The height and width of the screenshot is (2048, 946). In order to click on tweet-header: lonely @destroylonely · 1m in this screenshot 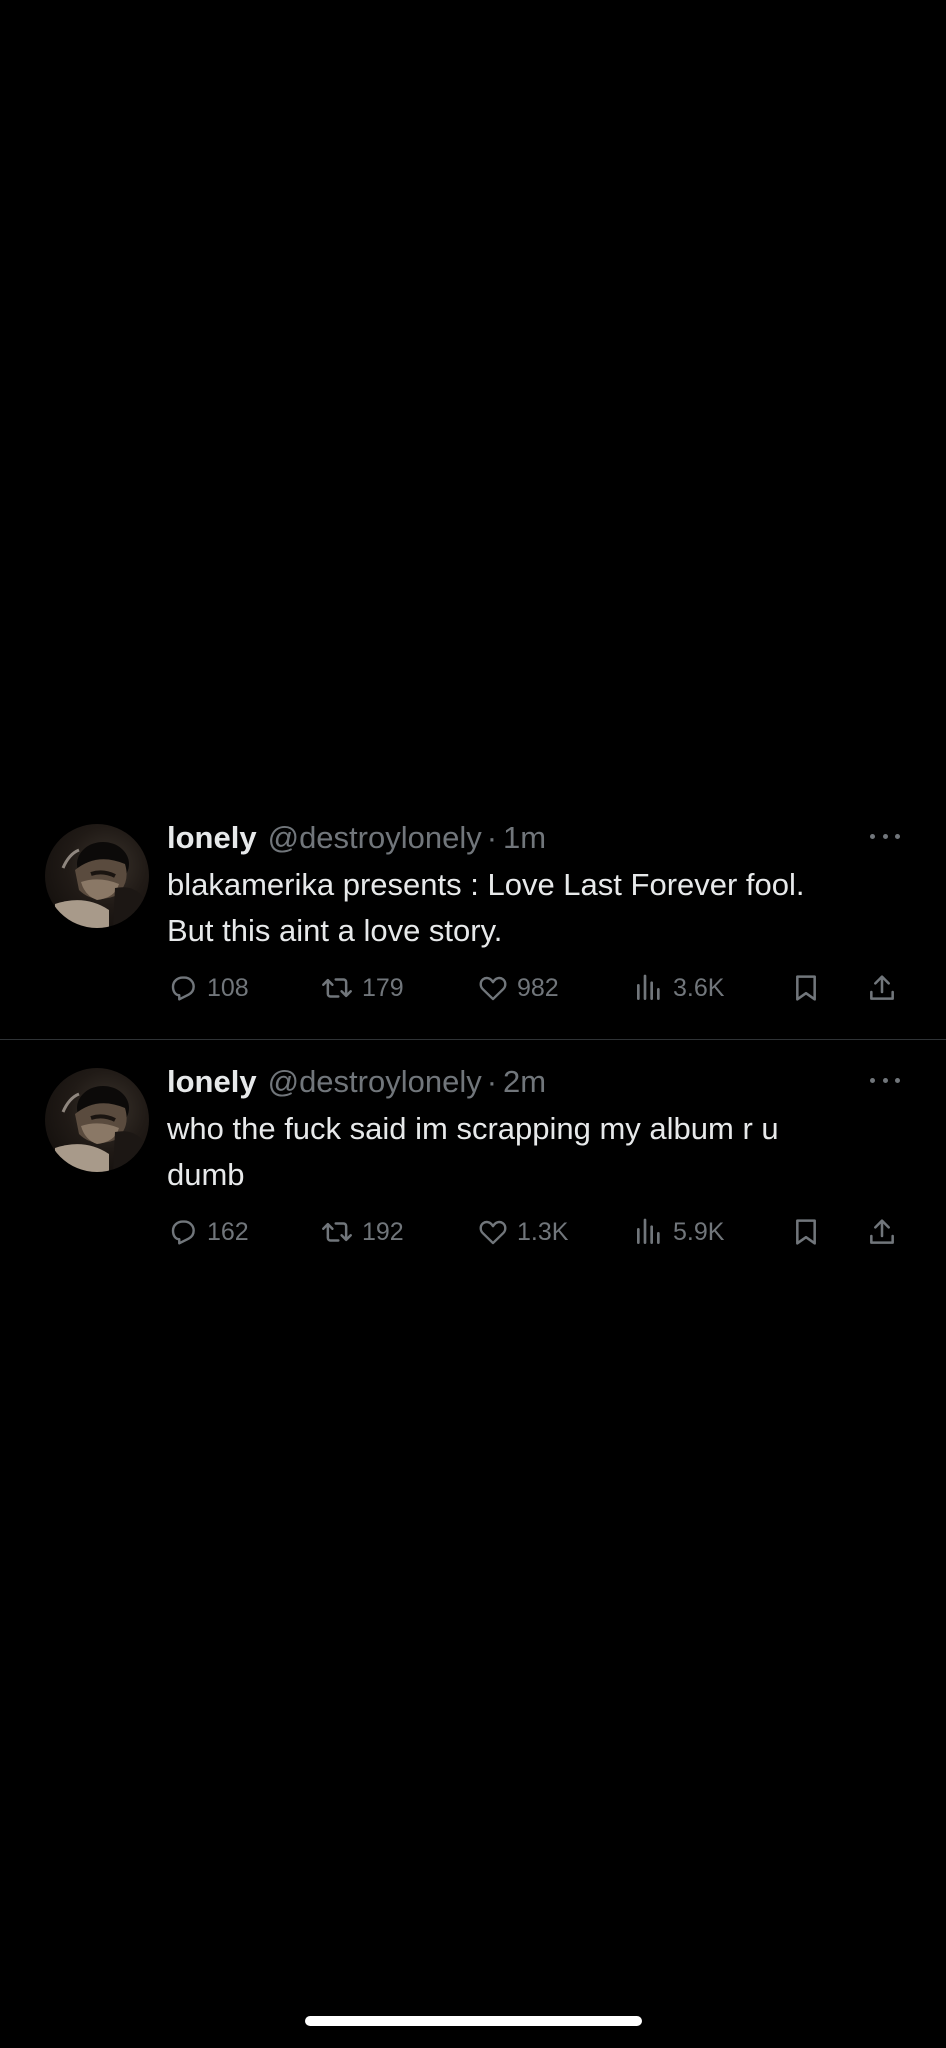, I will do `click(356, 838)`.